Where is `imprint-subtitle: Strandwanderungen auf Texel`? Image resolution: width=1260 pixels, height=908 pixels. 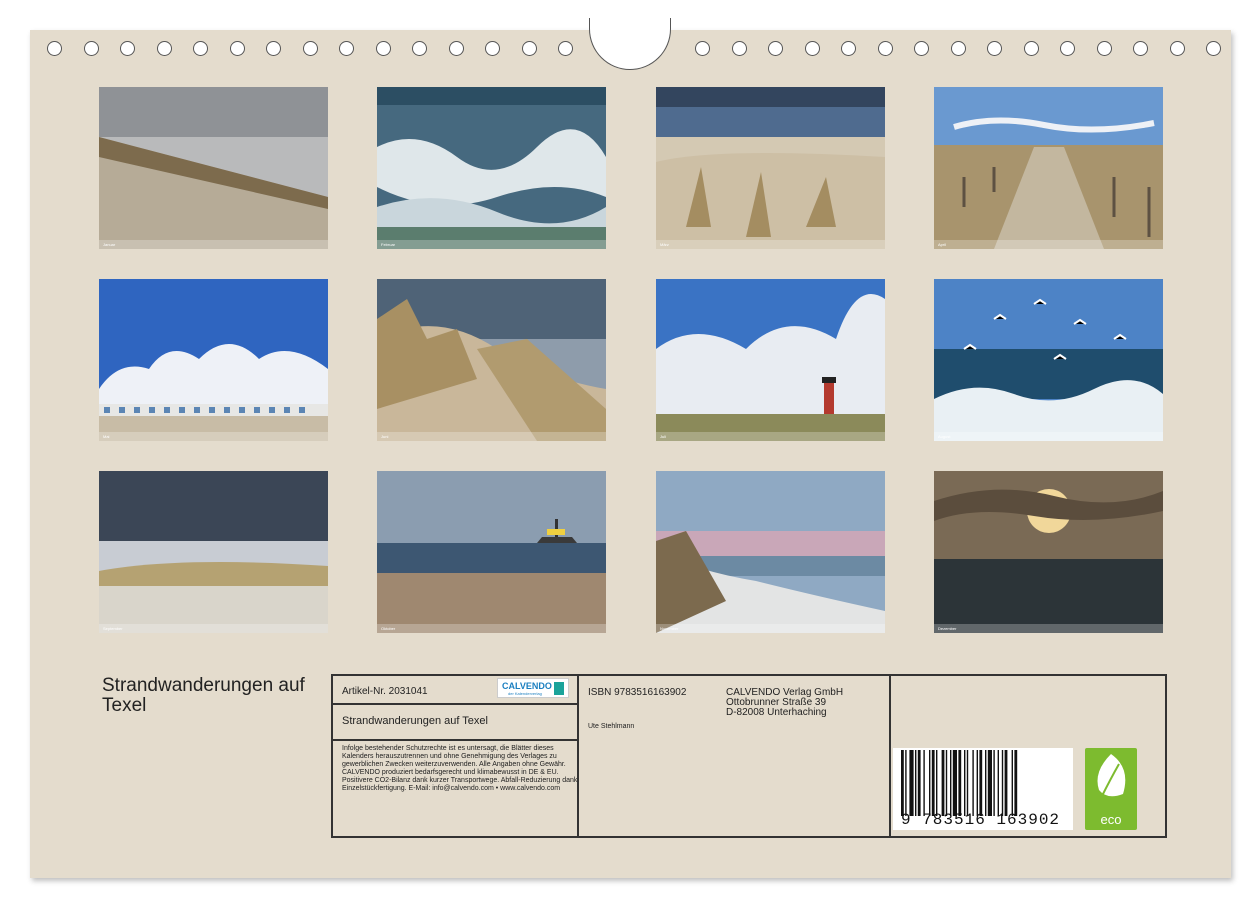
imprint-subtitle: Strandwanderungen auf Texel is located at coordinates (415, 721).